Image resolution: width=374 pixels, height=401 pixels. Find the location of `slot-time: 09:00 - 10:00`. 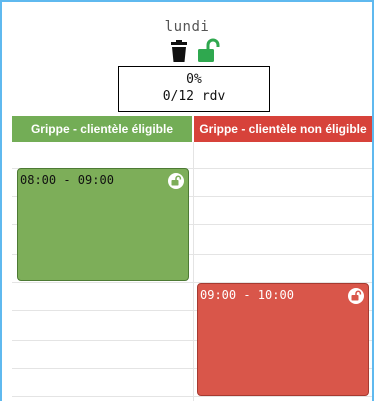

slot-time: 09:00 - 10:00 is located at coordinates (247, 295).